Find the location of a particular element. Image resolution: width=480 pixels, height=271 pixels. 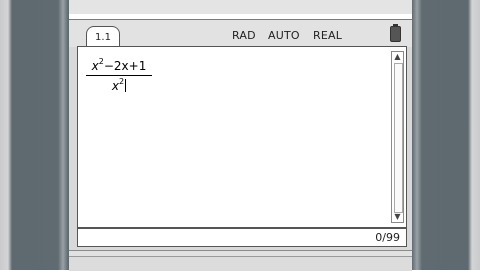

screen-top-rim is located at coordinates (240, 7).